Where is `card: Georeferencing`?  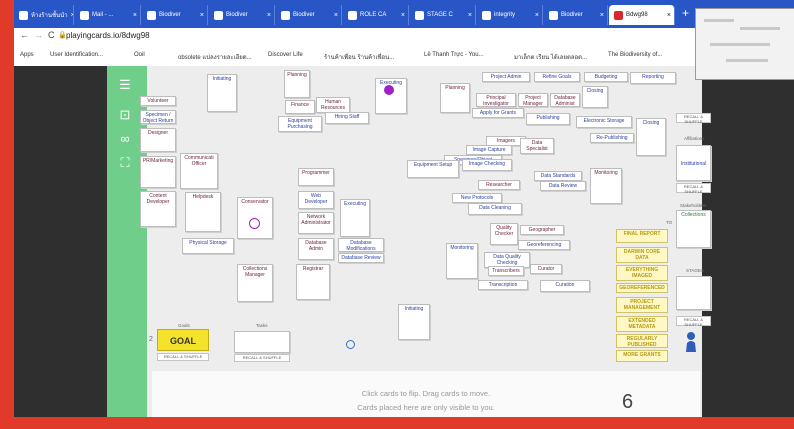 card: Georeferencing is located at coordinates (544, 245).